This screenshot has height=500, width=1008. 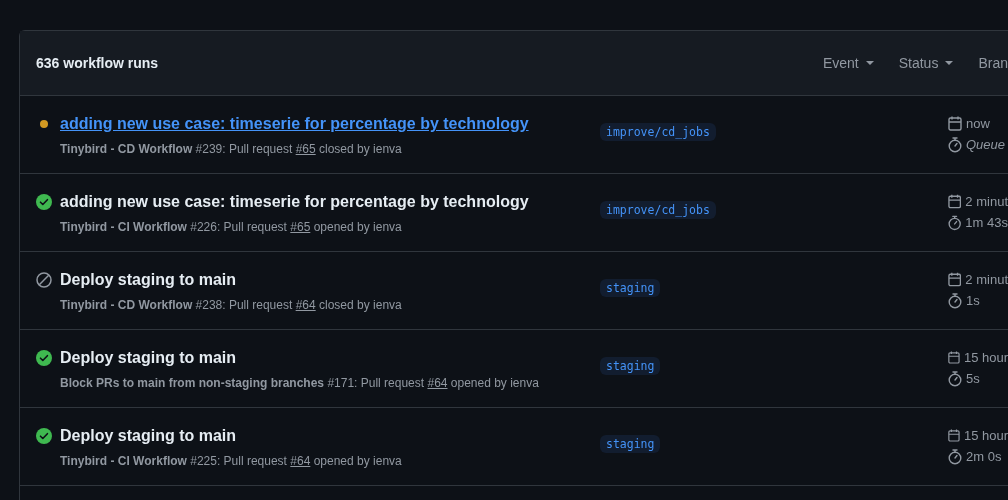 I want to click on status-dot-icon, so click(x=44, y=124).